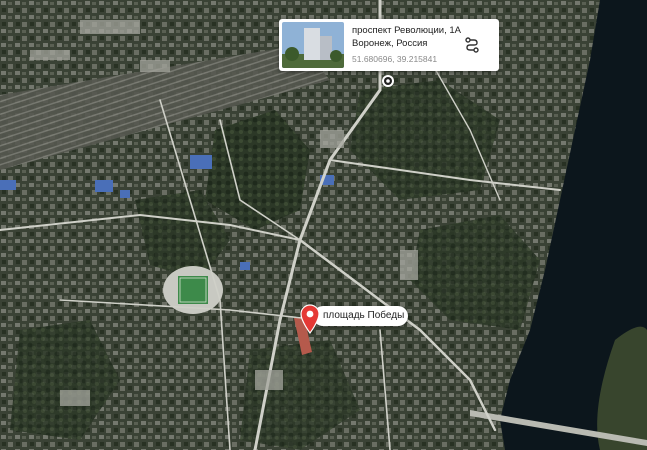 This screenshot has width=647, height=450. I want to click on place-label-victory-square: площадь Победы, so click(360, 316).